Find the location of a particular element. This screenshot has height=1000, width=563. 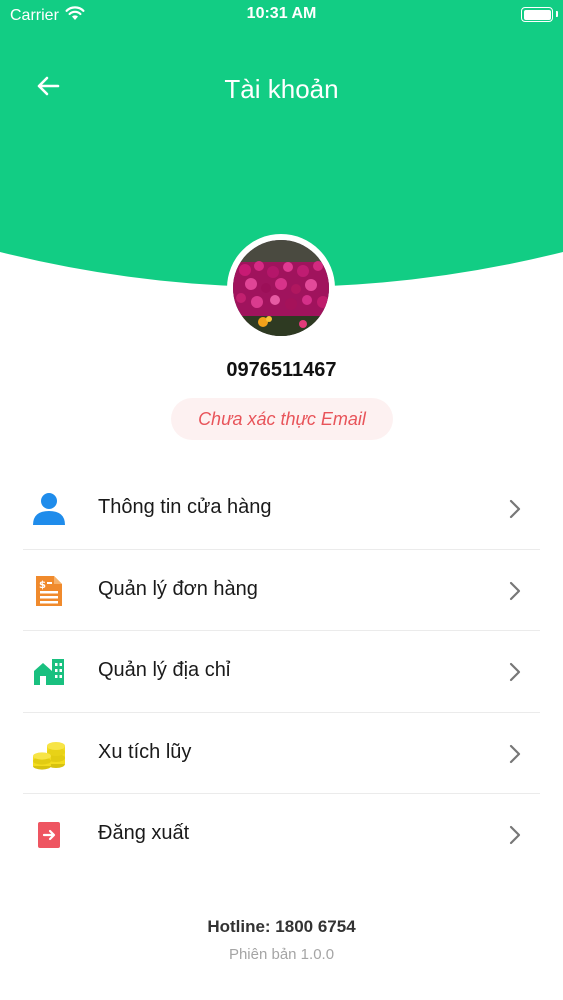

menu-label: Quản lý đơn hàng is located at coordinates (178, 588).